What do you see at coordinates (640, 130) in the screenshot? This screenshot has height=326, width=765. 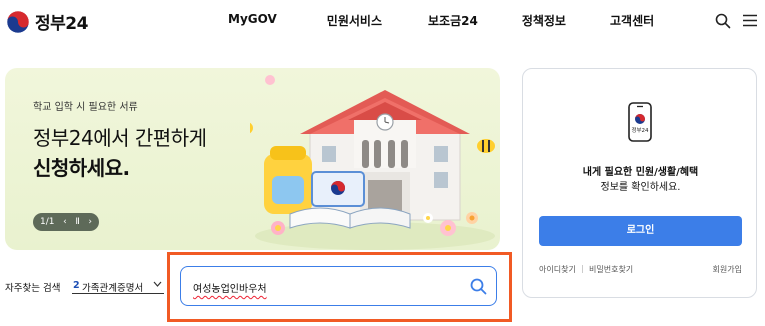 I see `svg-text: 정부24` at bounding box center [640, 130].